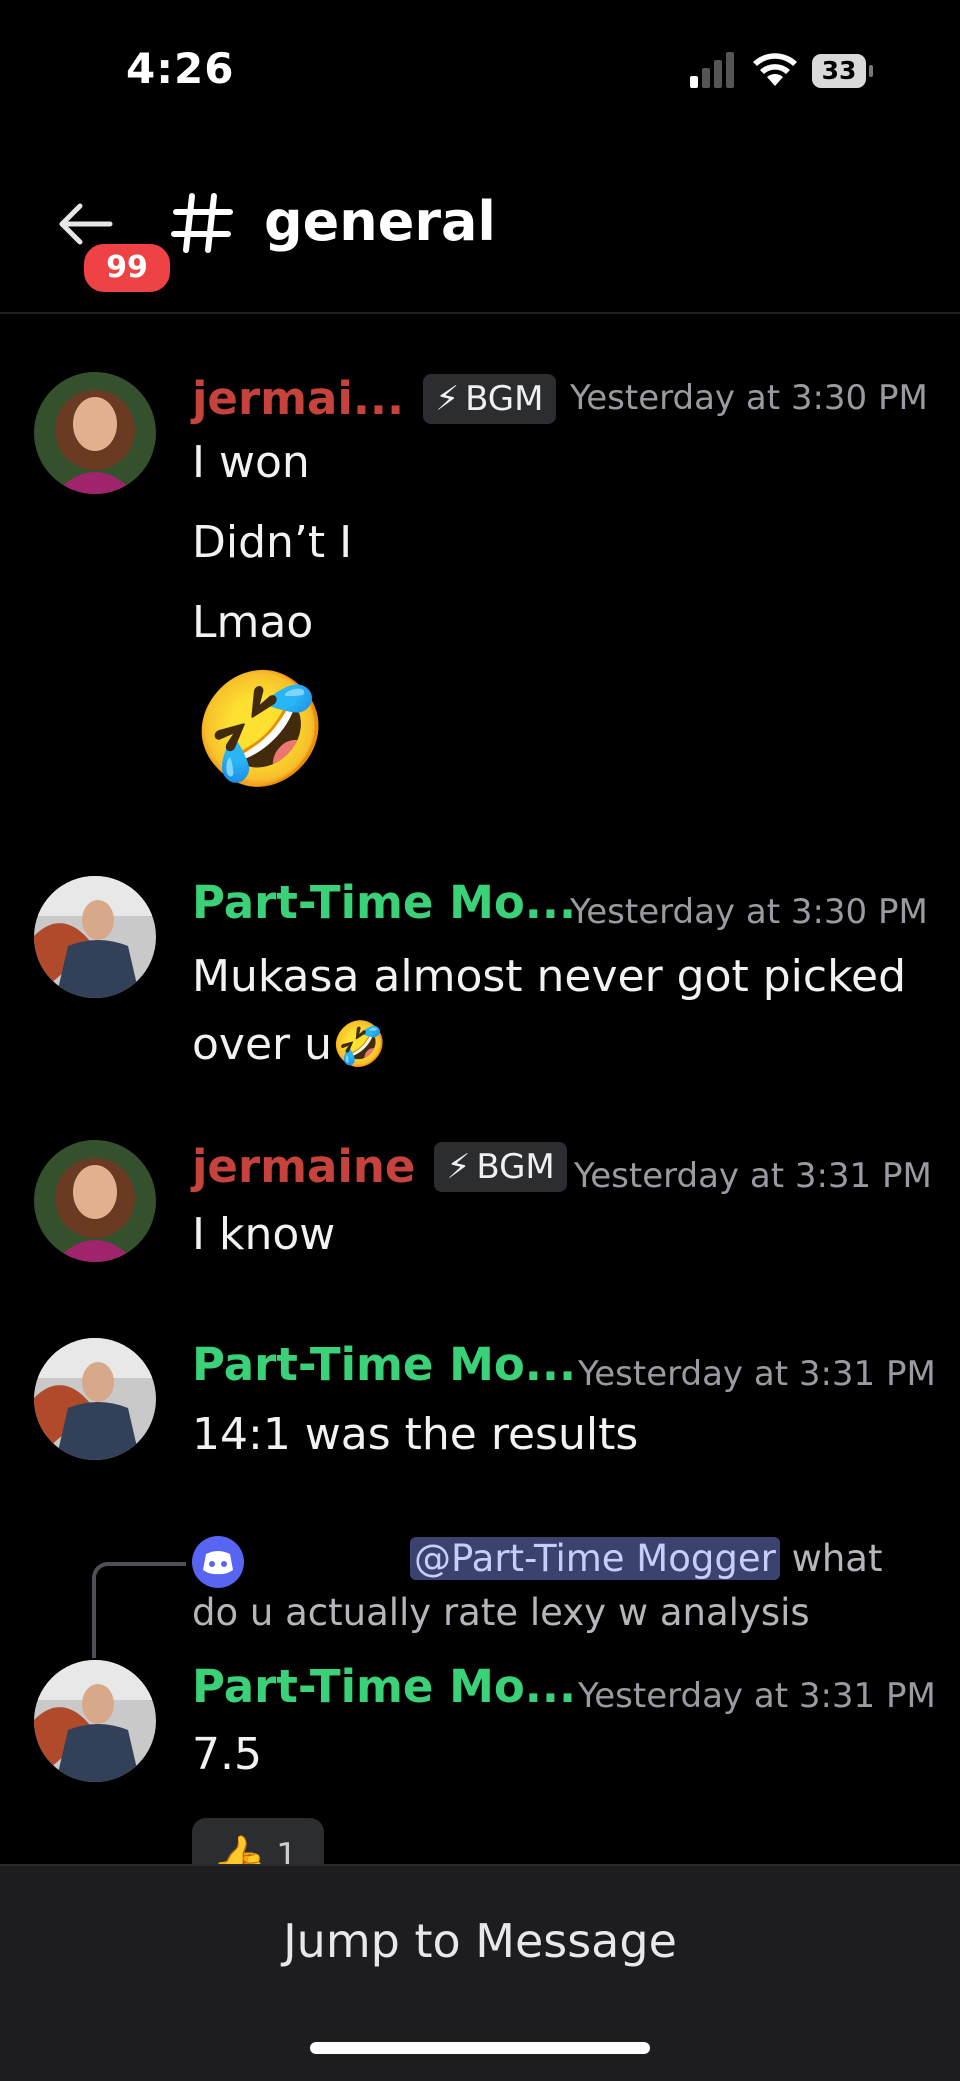 The height and width of the screenshot is (2081, 960). I want to click on mention: @Part-Time Mogger, so click(595, 1558).